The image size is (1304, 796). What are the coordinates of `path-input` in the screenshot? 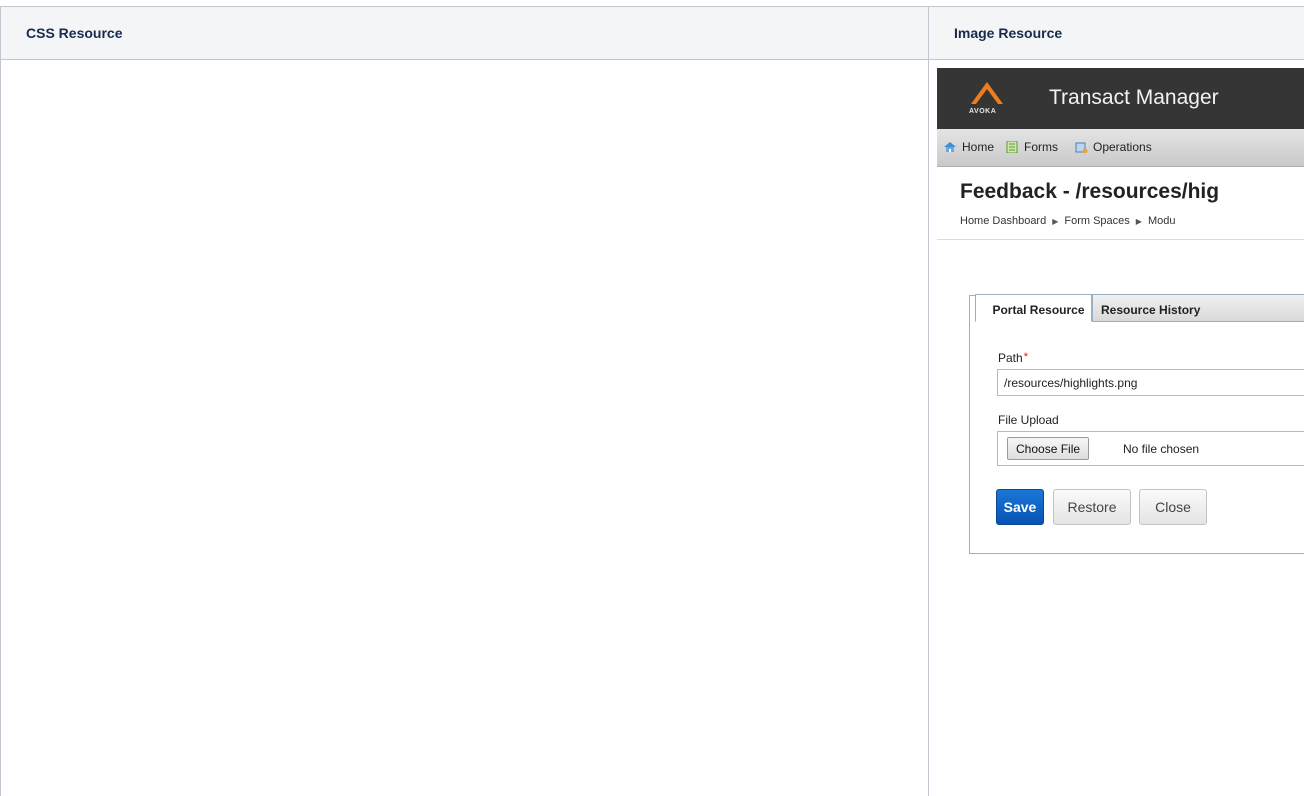 It's located at (1150, 382).